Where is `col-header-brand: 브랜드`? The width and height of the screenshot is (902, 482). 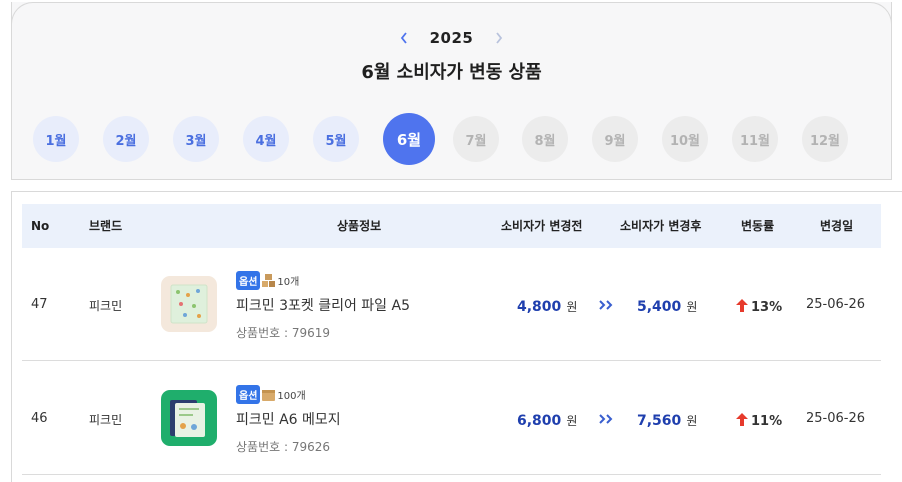
col-header-brand: 브랜드 is located at coordinates (106, 226).